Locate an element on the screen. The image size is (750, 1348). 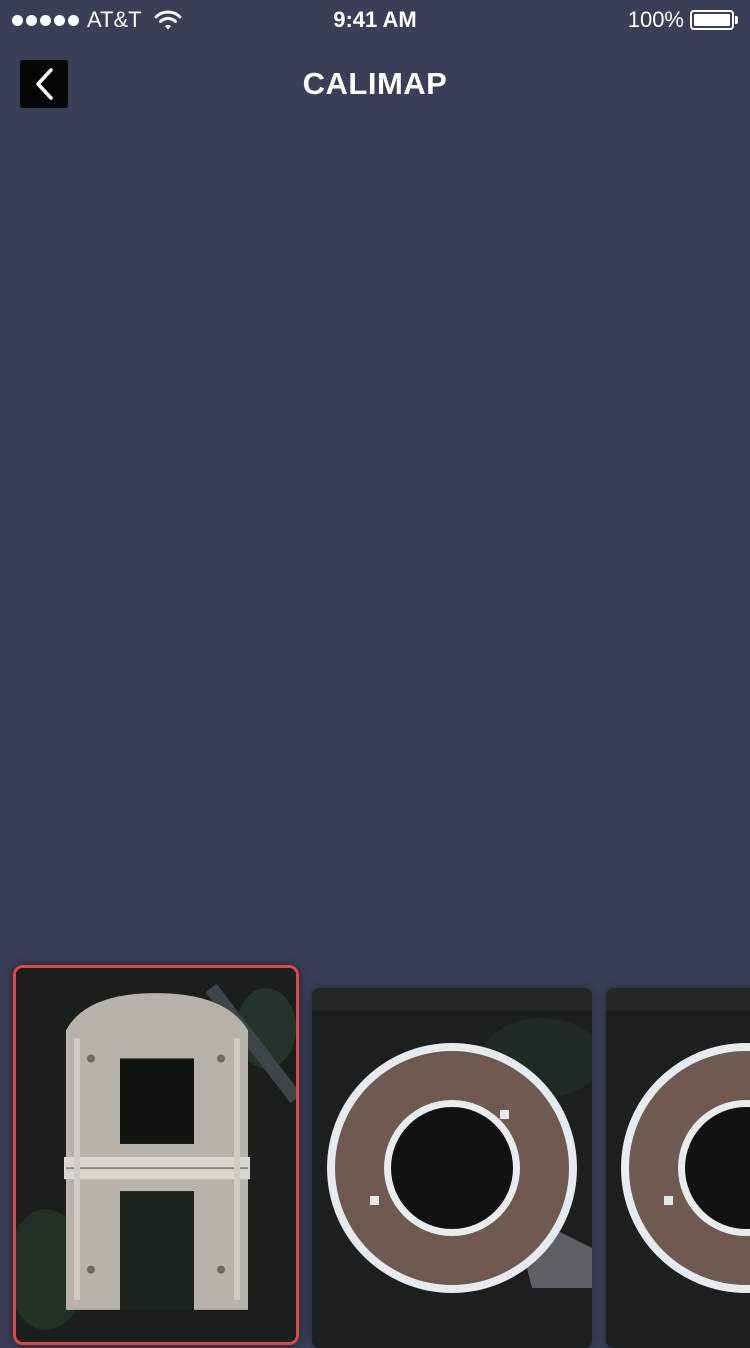
page-title: CALIMAP is located at coordinates (375, 83).